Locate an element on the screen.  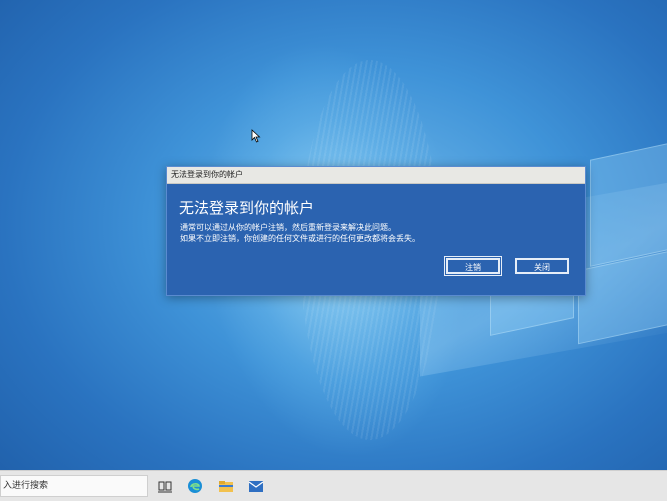
taskbar: 入进行搜索 is located at coordinates (333, 485).